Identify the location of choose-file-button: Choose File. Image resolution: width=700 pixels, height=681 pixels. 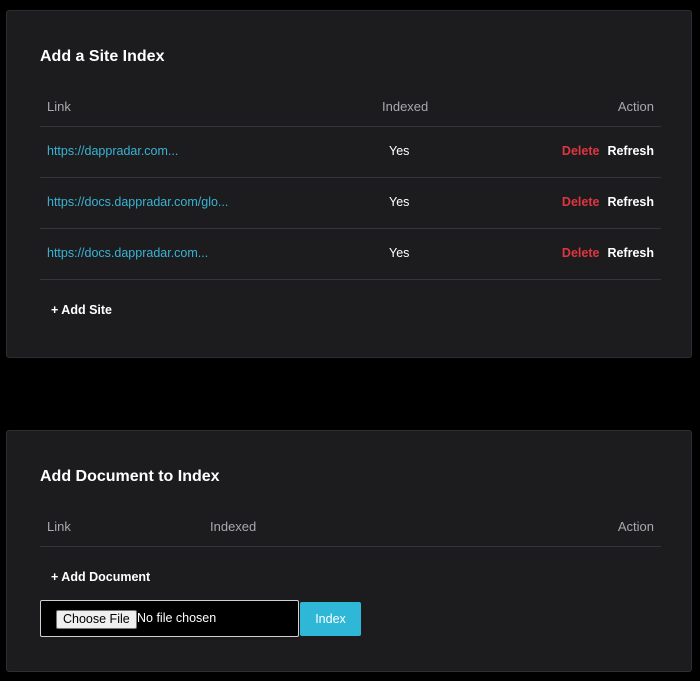
(96, 619).